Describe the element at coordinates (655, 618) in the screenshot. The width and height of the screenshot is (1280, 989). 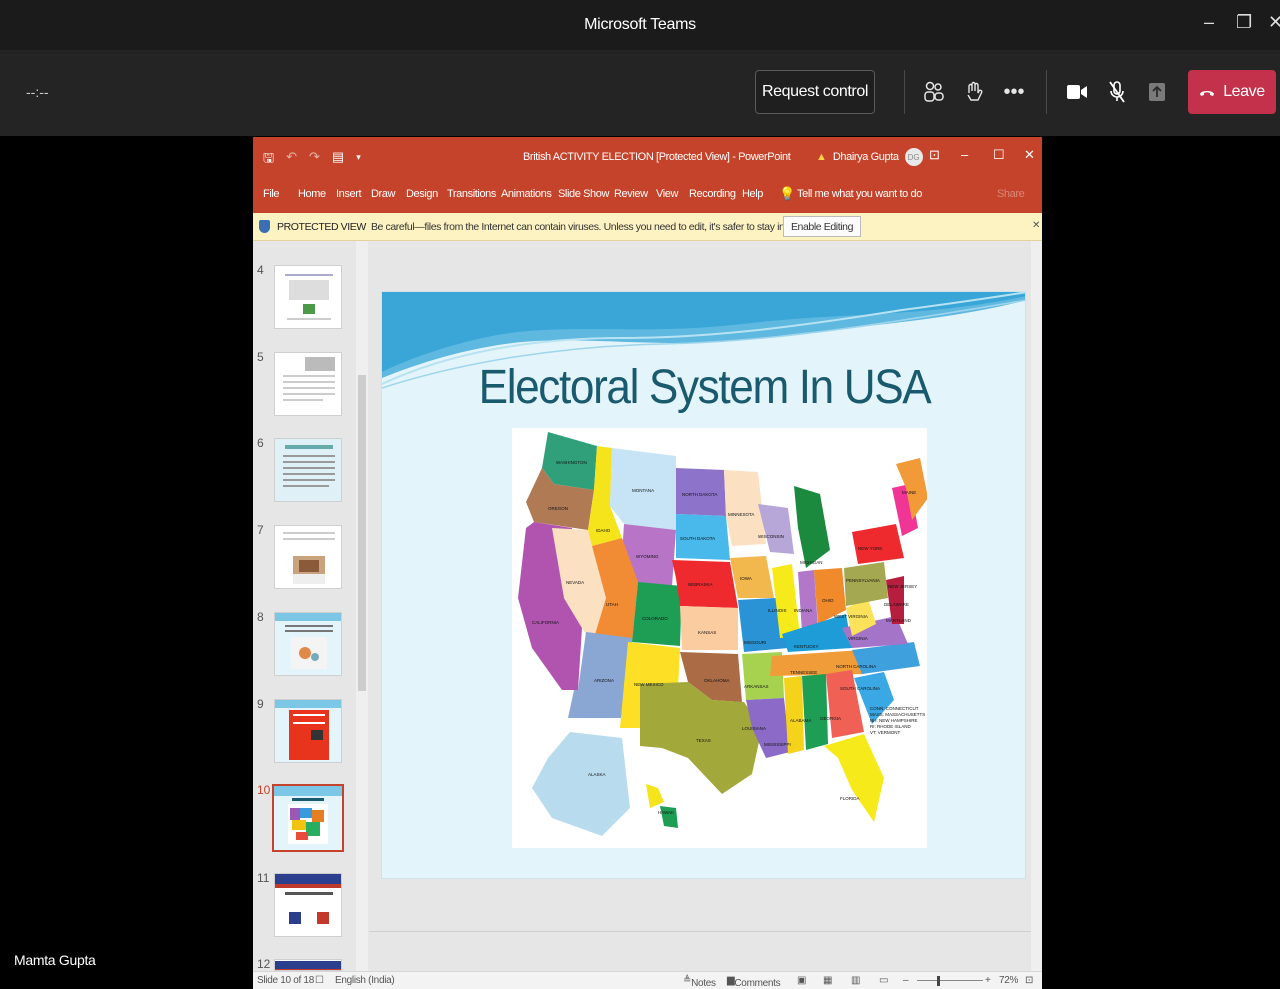
I see `map-label: COLORADO` at that location.